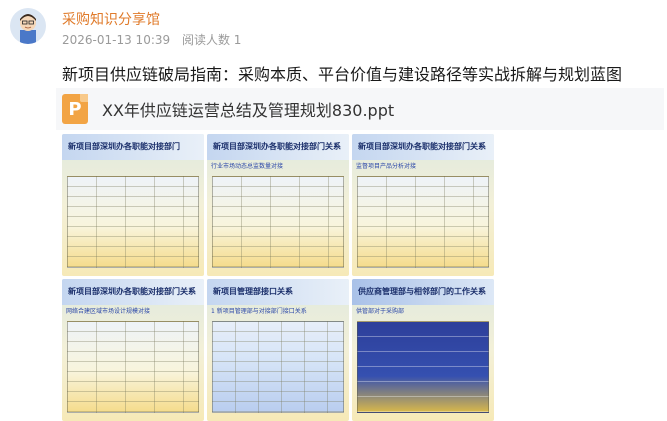 The width and height of the screenshot is (667, 421). Describe the element at coordinates (386, 166) in the screenshot. I see `thumbnail-subheading: 监督项目产品分析对接` at that location.